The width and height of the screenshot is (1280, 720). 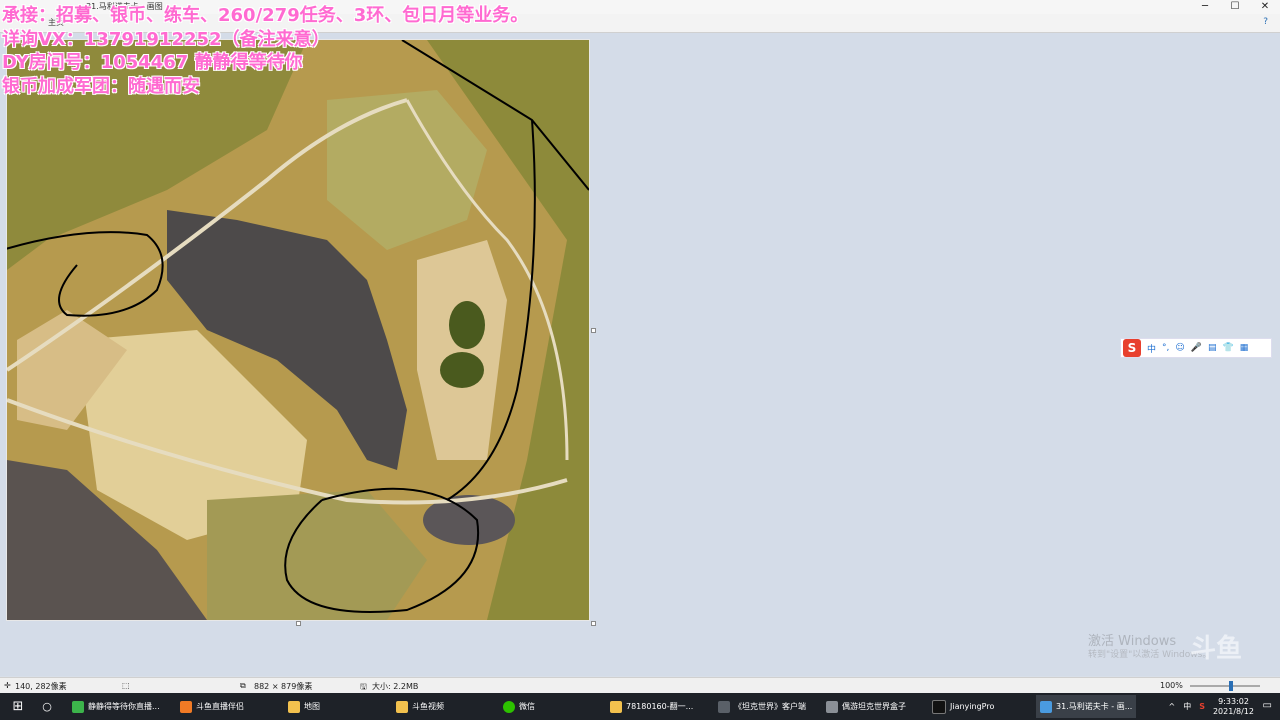 I want to click on ime-toolbar: S 中 °, ☺ 🎤 ▤ 👕 ▦, so click(x=1196, y=348).